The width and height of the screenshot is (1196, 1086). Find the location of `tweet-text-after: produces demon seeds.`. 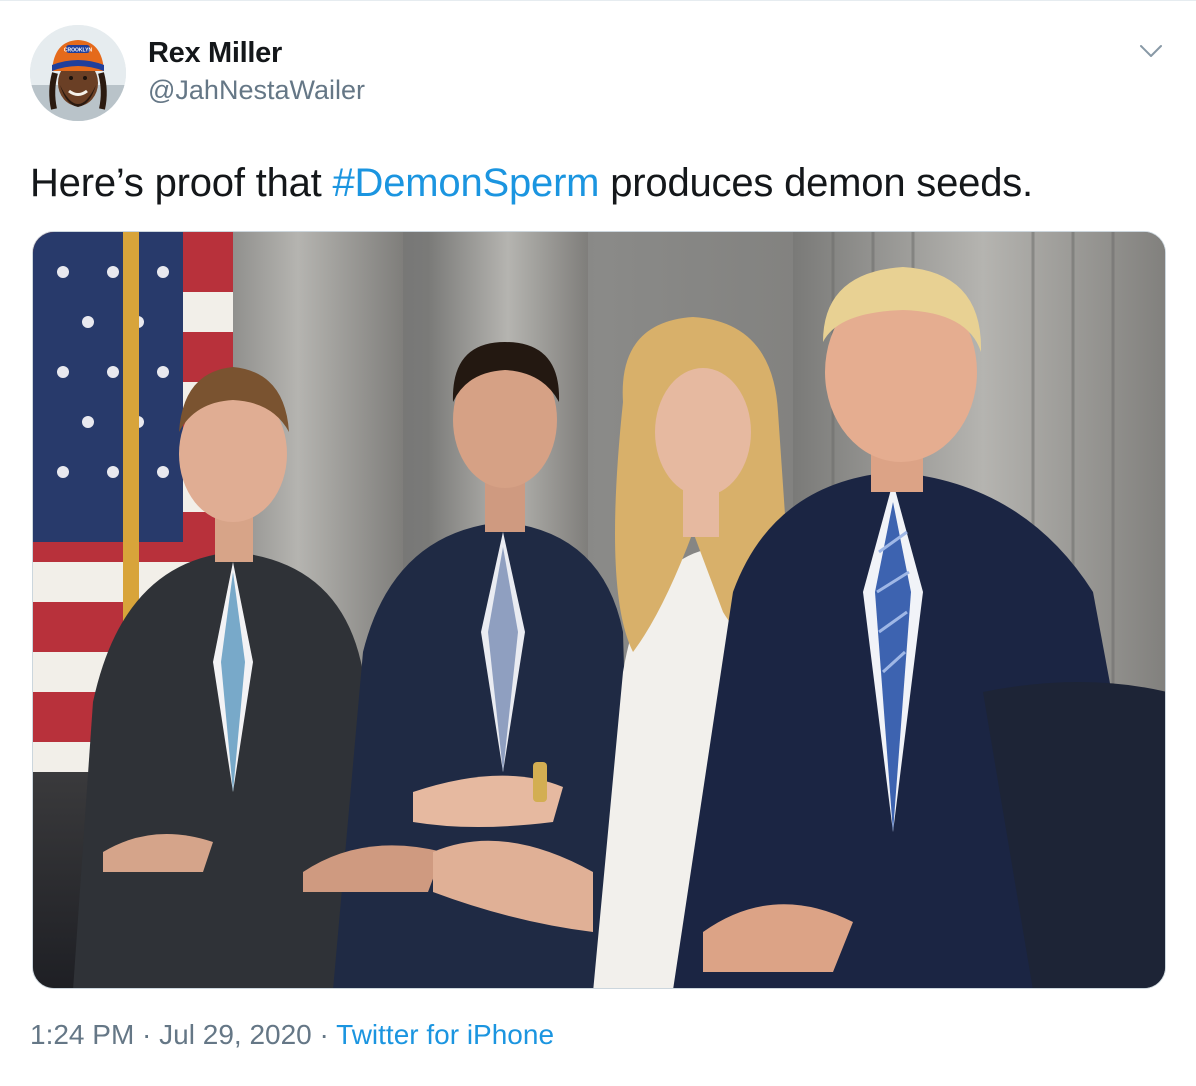

tweet-text-after: produces demon seeds. is located at coordinates (816, 183).